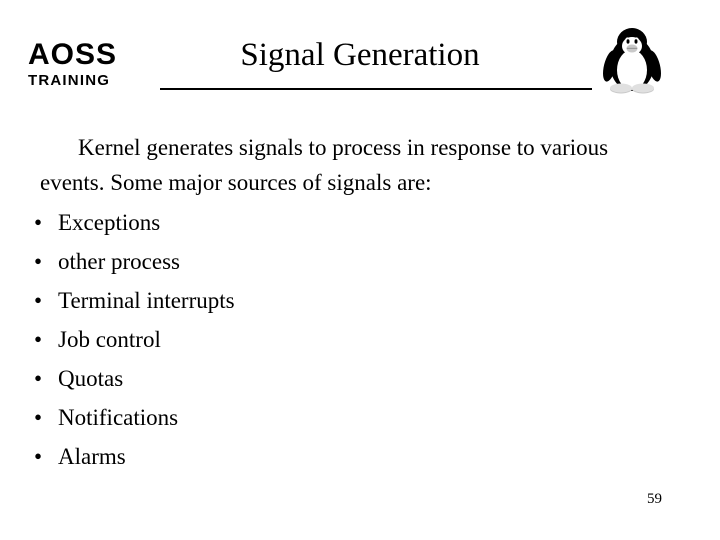 The width and height of the screenshot is (720, 540). What do you see at coordinates (369, 261) in the screenshot?
I see `list-item: • other process` at bounding box center [369, 261].